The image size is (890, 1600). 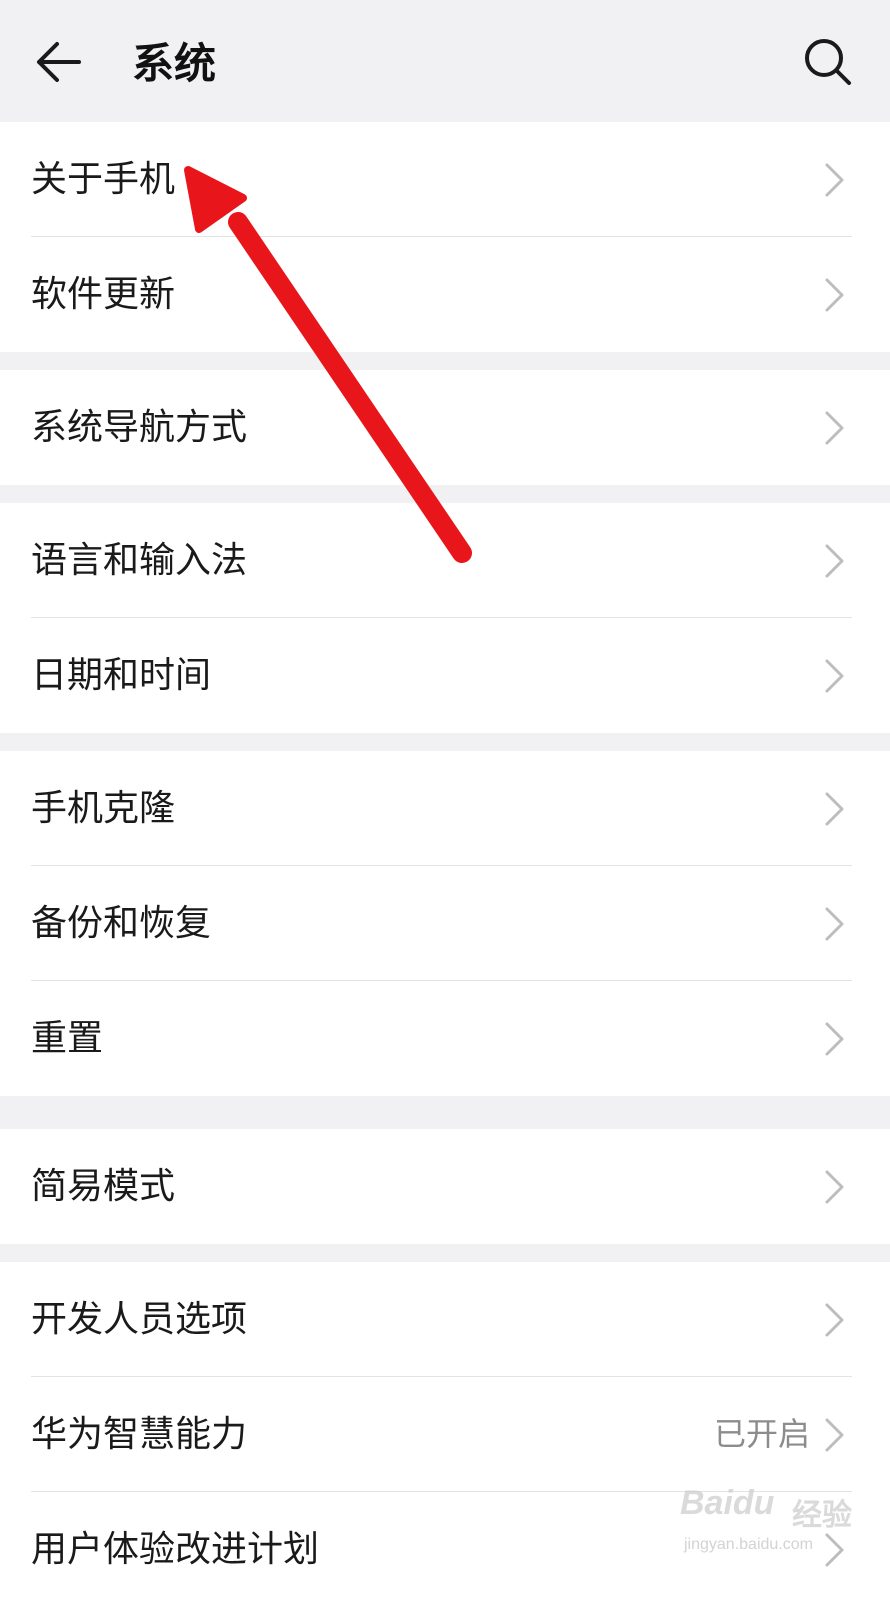 I want to click on settings-item-label: 重置, so click(x=67, y=1038).